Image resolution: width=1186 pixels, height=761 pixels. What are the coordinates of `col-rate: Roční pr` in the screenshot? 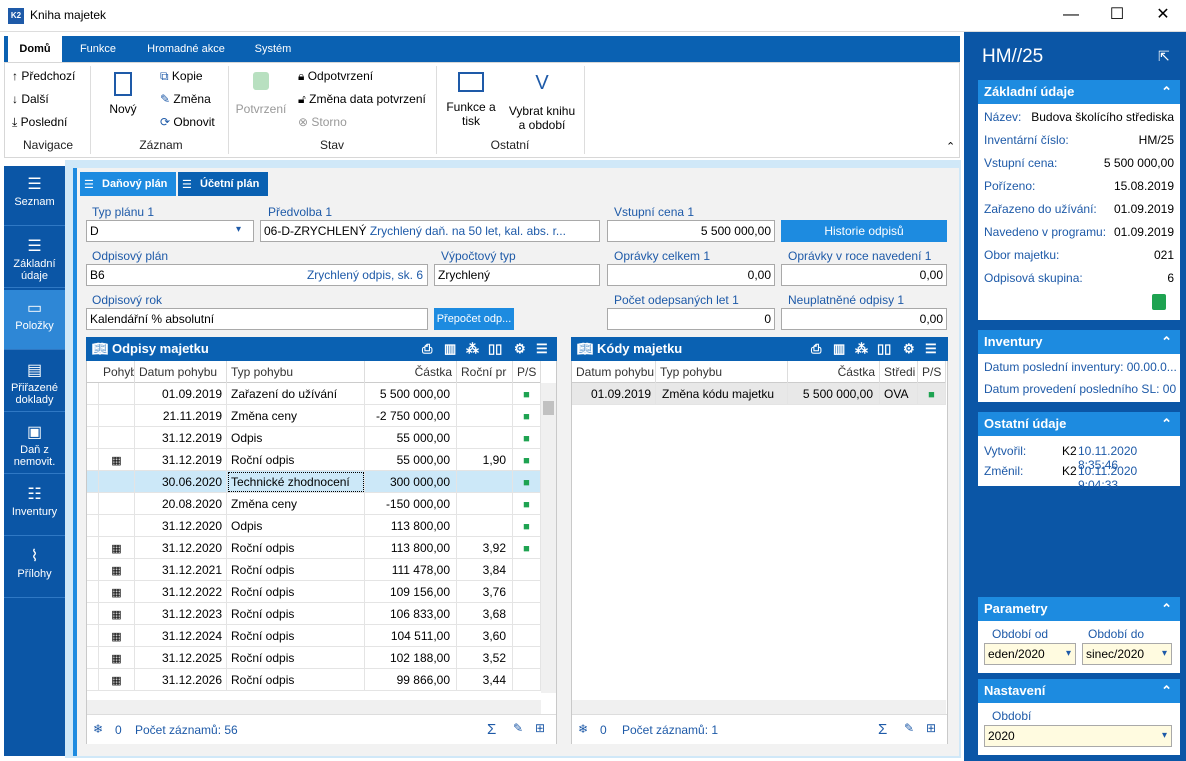 It's located at (485, 372).